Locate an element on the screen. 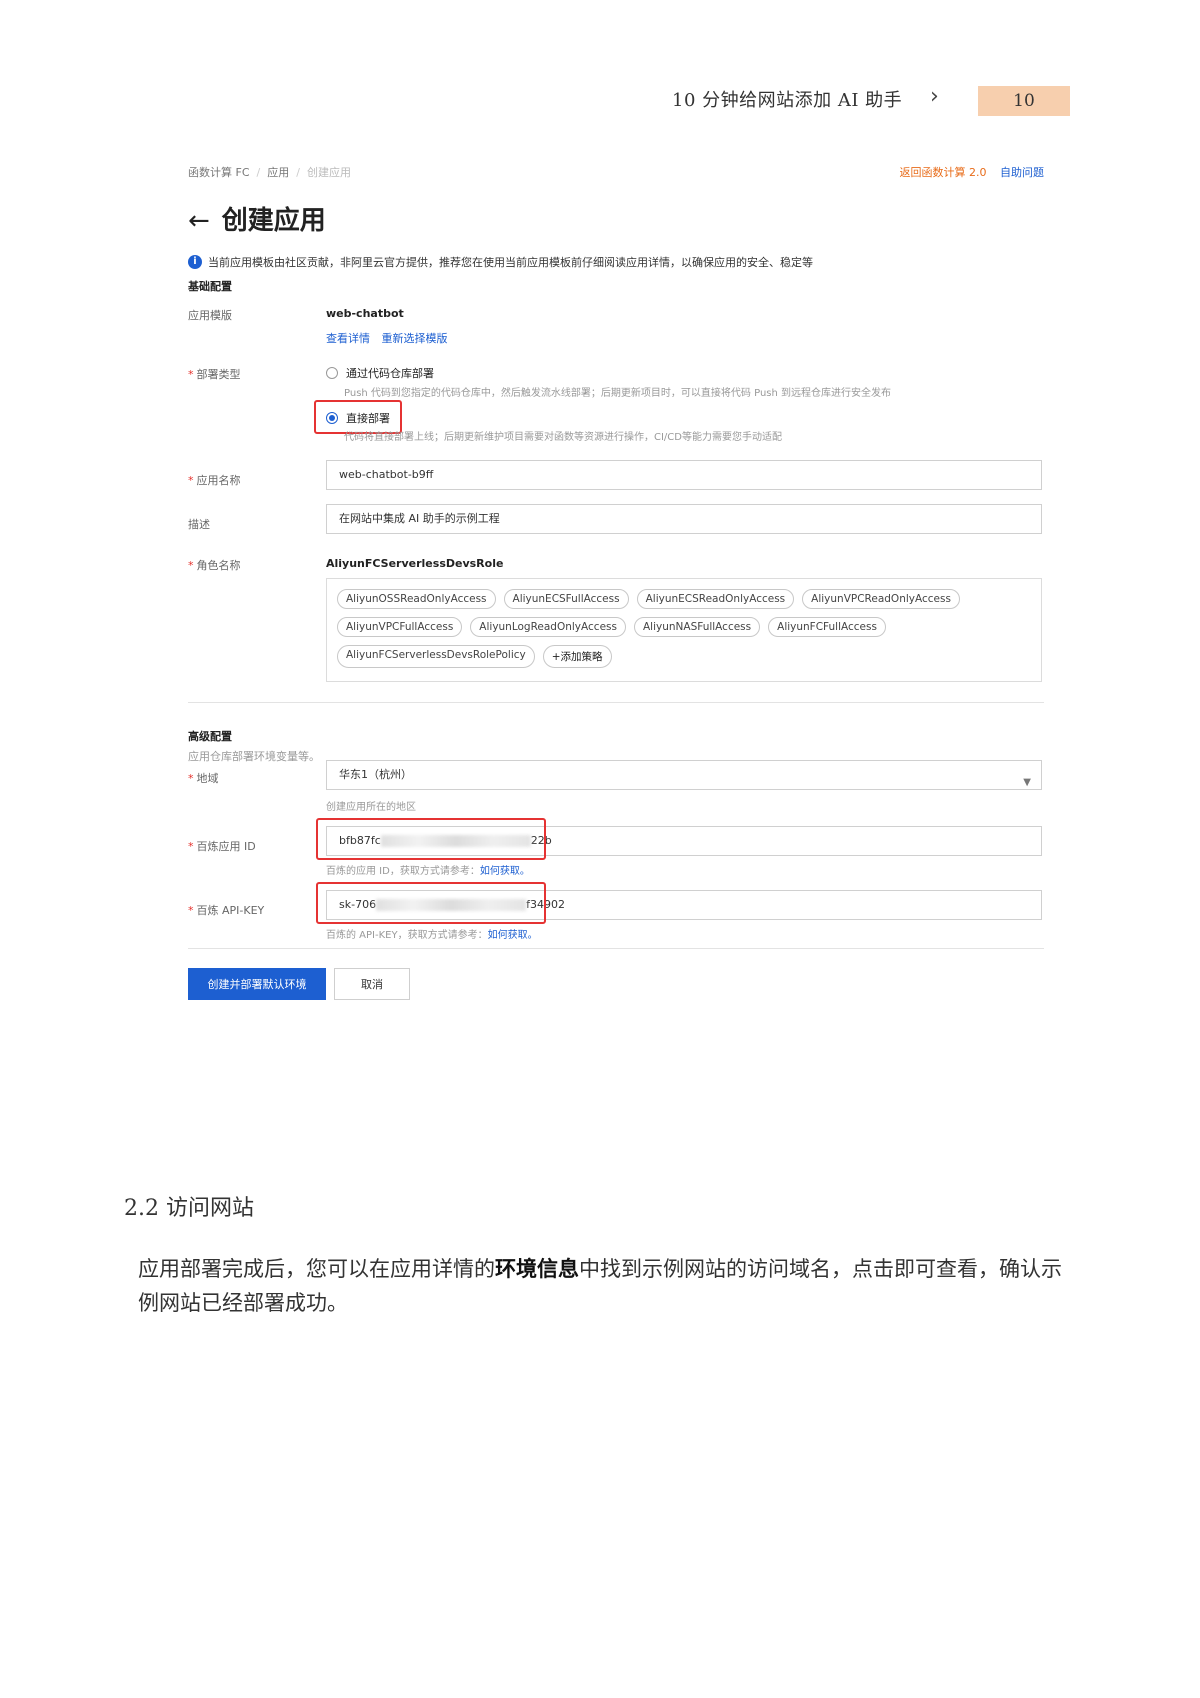 The image size is (1200, 1698). policy-tag: AliyunFCFullAccess is located at coordinates (827, 627).